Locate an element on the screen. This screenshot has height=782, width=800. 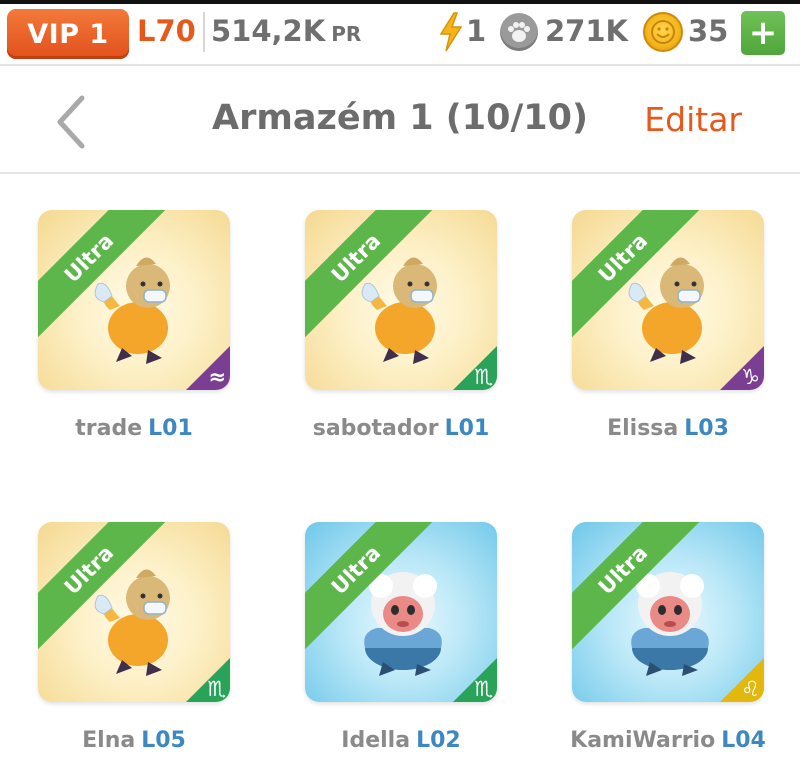
pet-name-label: KamiWarrio L04 is located at coordinates (667, 740).